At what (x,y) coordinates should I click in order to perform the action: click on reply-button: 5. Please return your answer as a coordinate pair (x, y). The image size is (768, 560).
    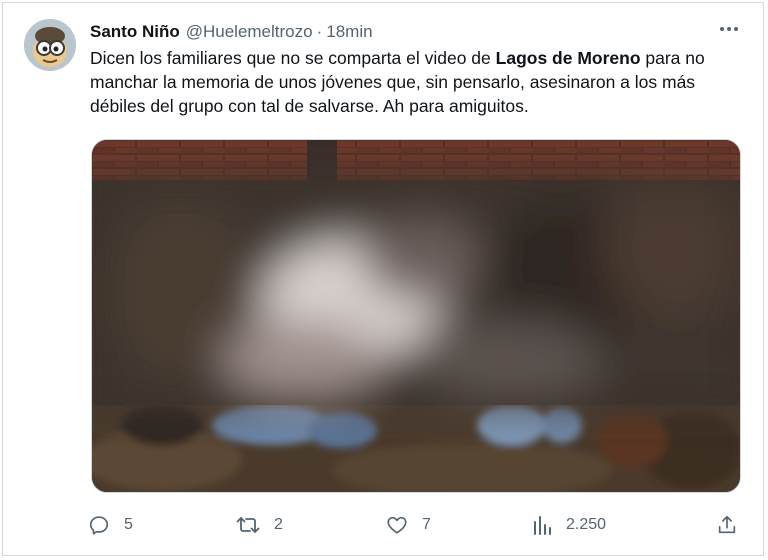
    Looking at the image, I should click on (110, 525).